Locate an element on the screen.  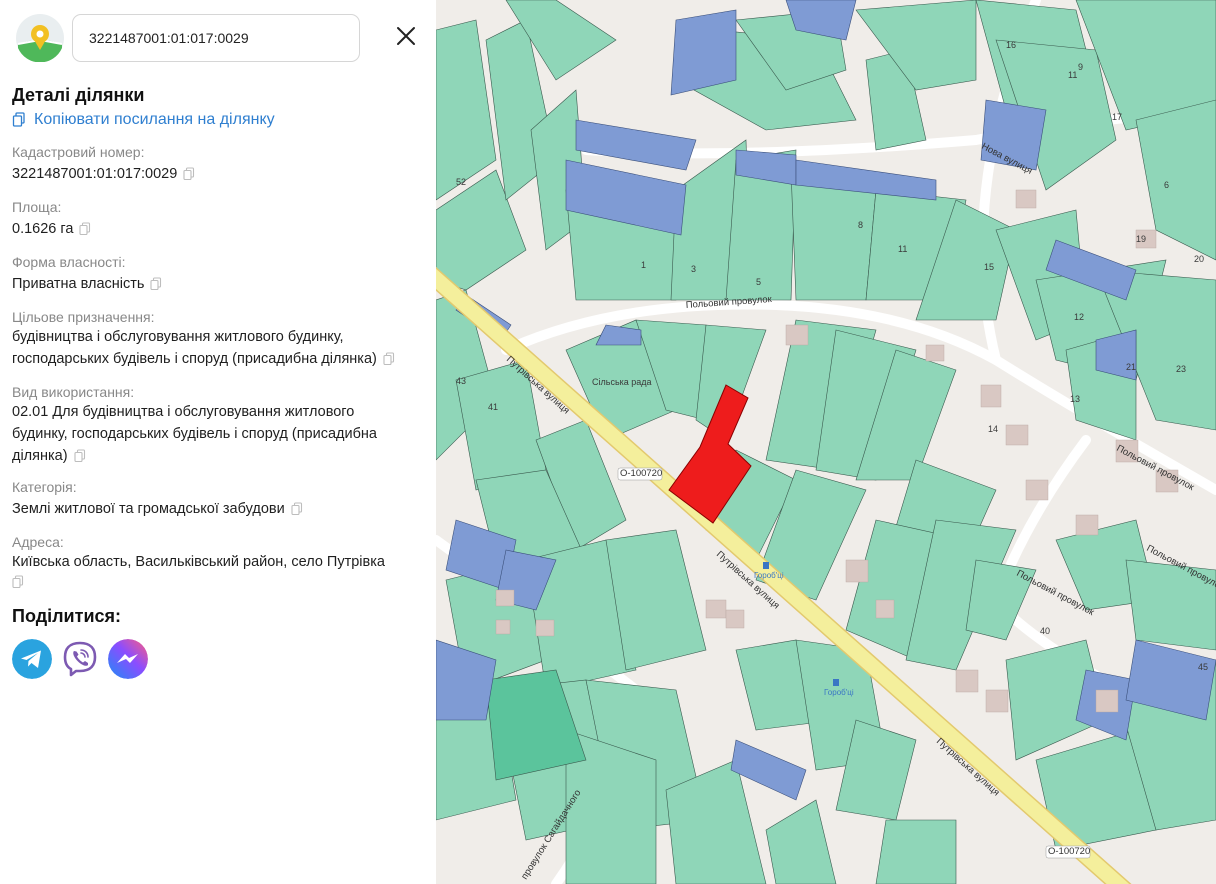
share-title: Поділитися: is located at coordinates (67, 616).